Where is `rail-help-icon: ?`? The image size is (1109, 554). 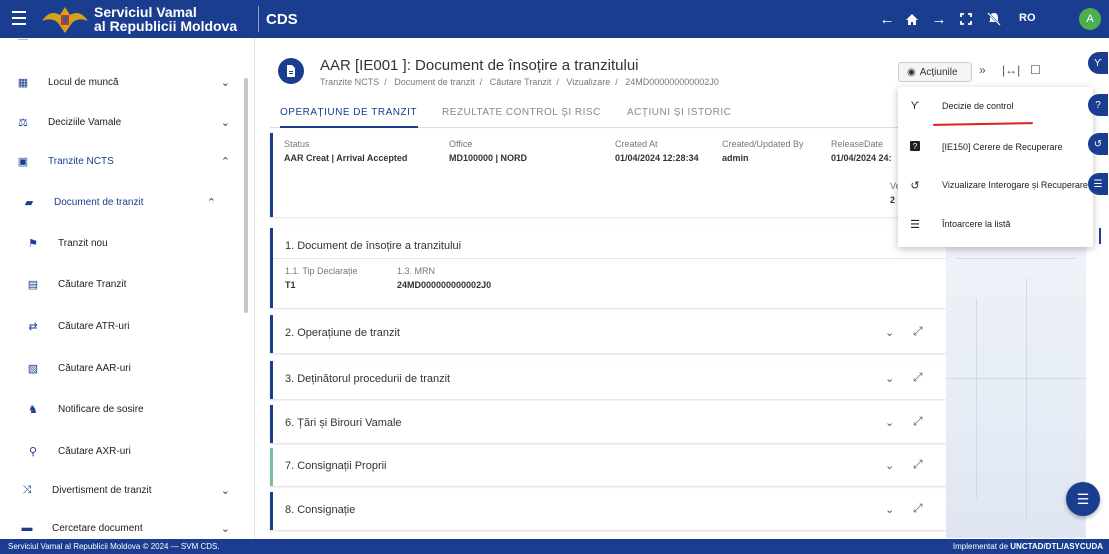 rail-help-icon: ? is located at coordinates (1098, 105).